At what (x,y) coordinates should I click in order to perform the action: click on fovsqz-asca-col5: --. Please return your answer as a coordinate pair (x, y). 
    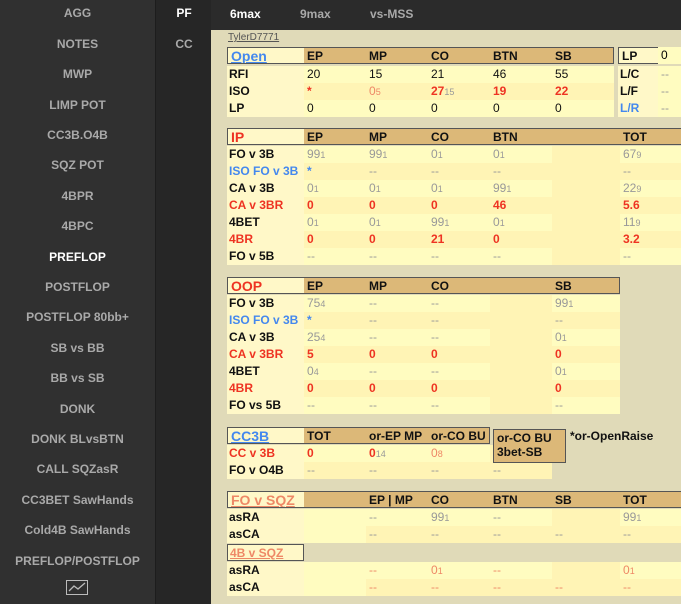
    Looking at the image, I should click on (650, 534).